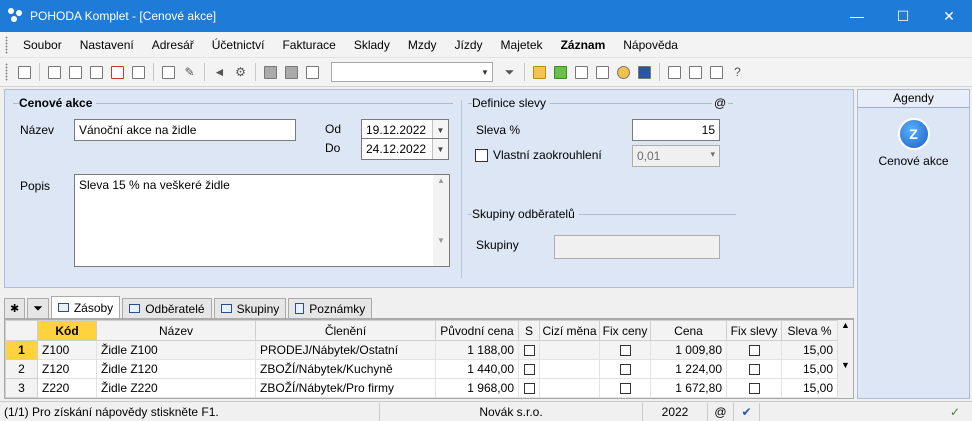 The height and width of the screenshot is (421, 972). Describe the element at coordinates (422, 45) in the screenshot. I see `menu-mzdy: Mzdy` at that location.